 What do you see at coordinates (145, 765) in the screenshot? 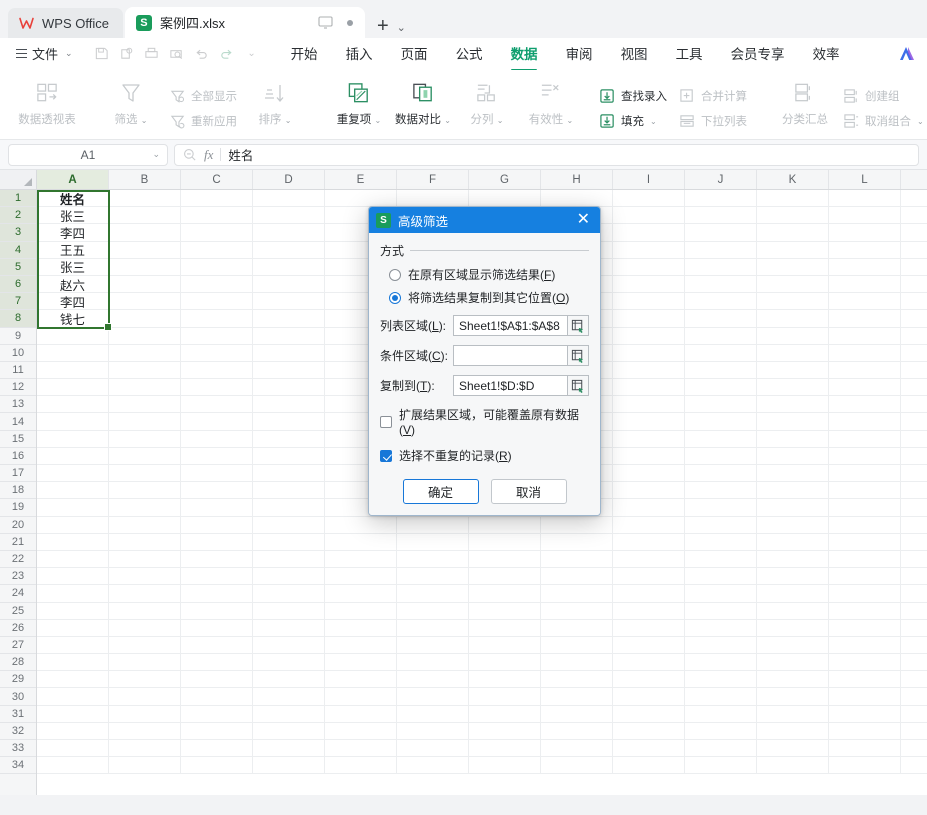
I see `cell-B34` at bounding box center [145, 765].